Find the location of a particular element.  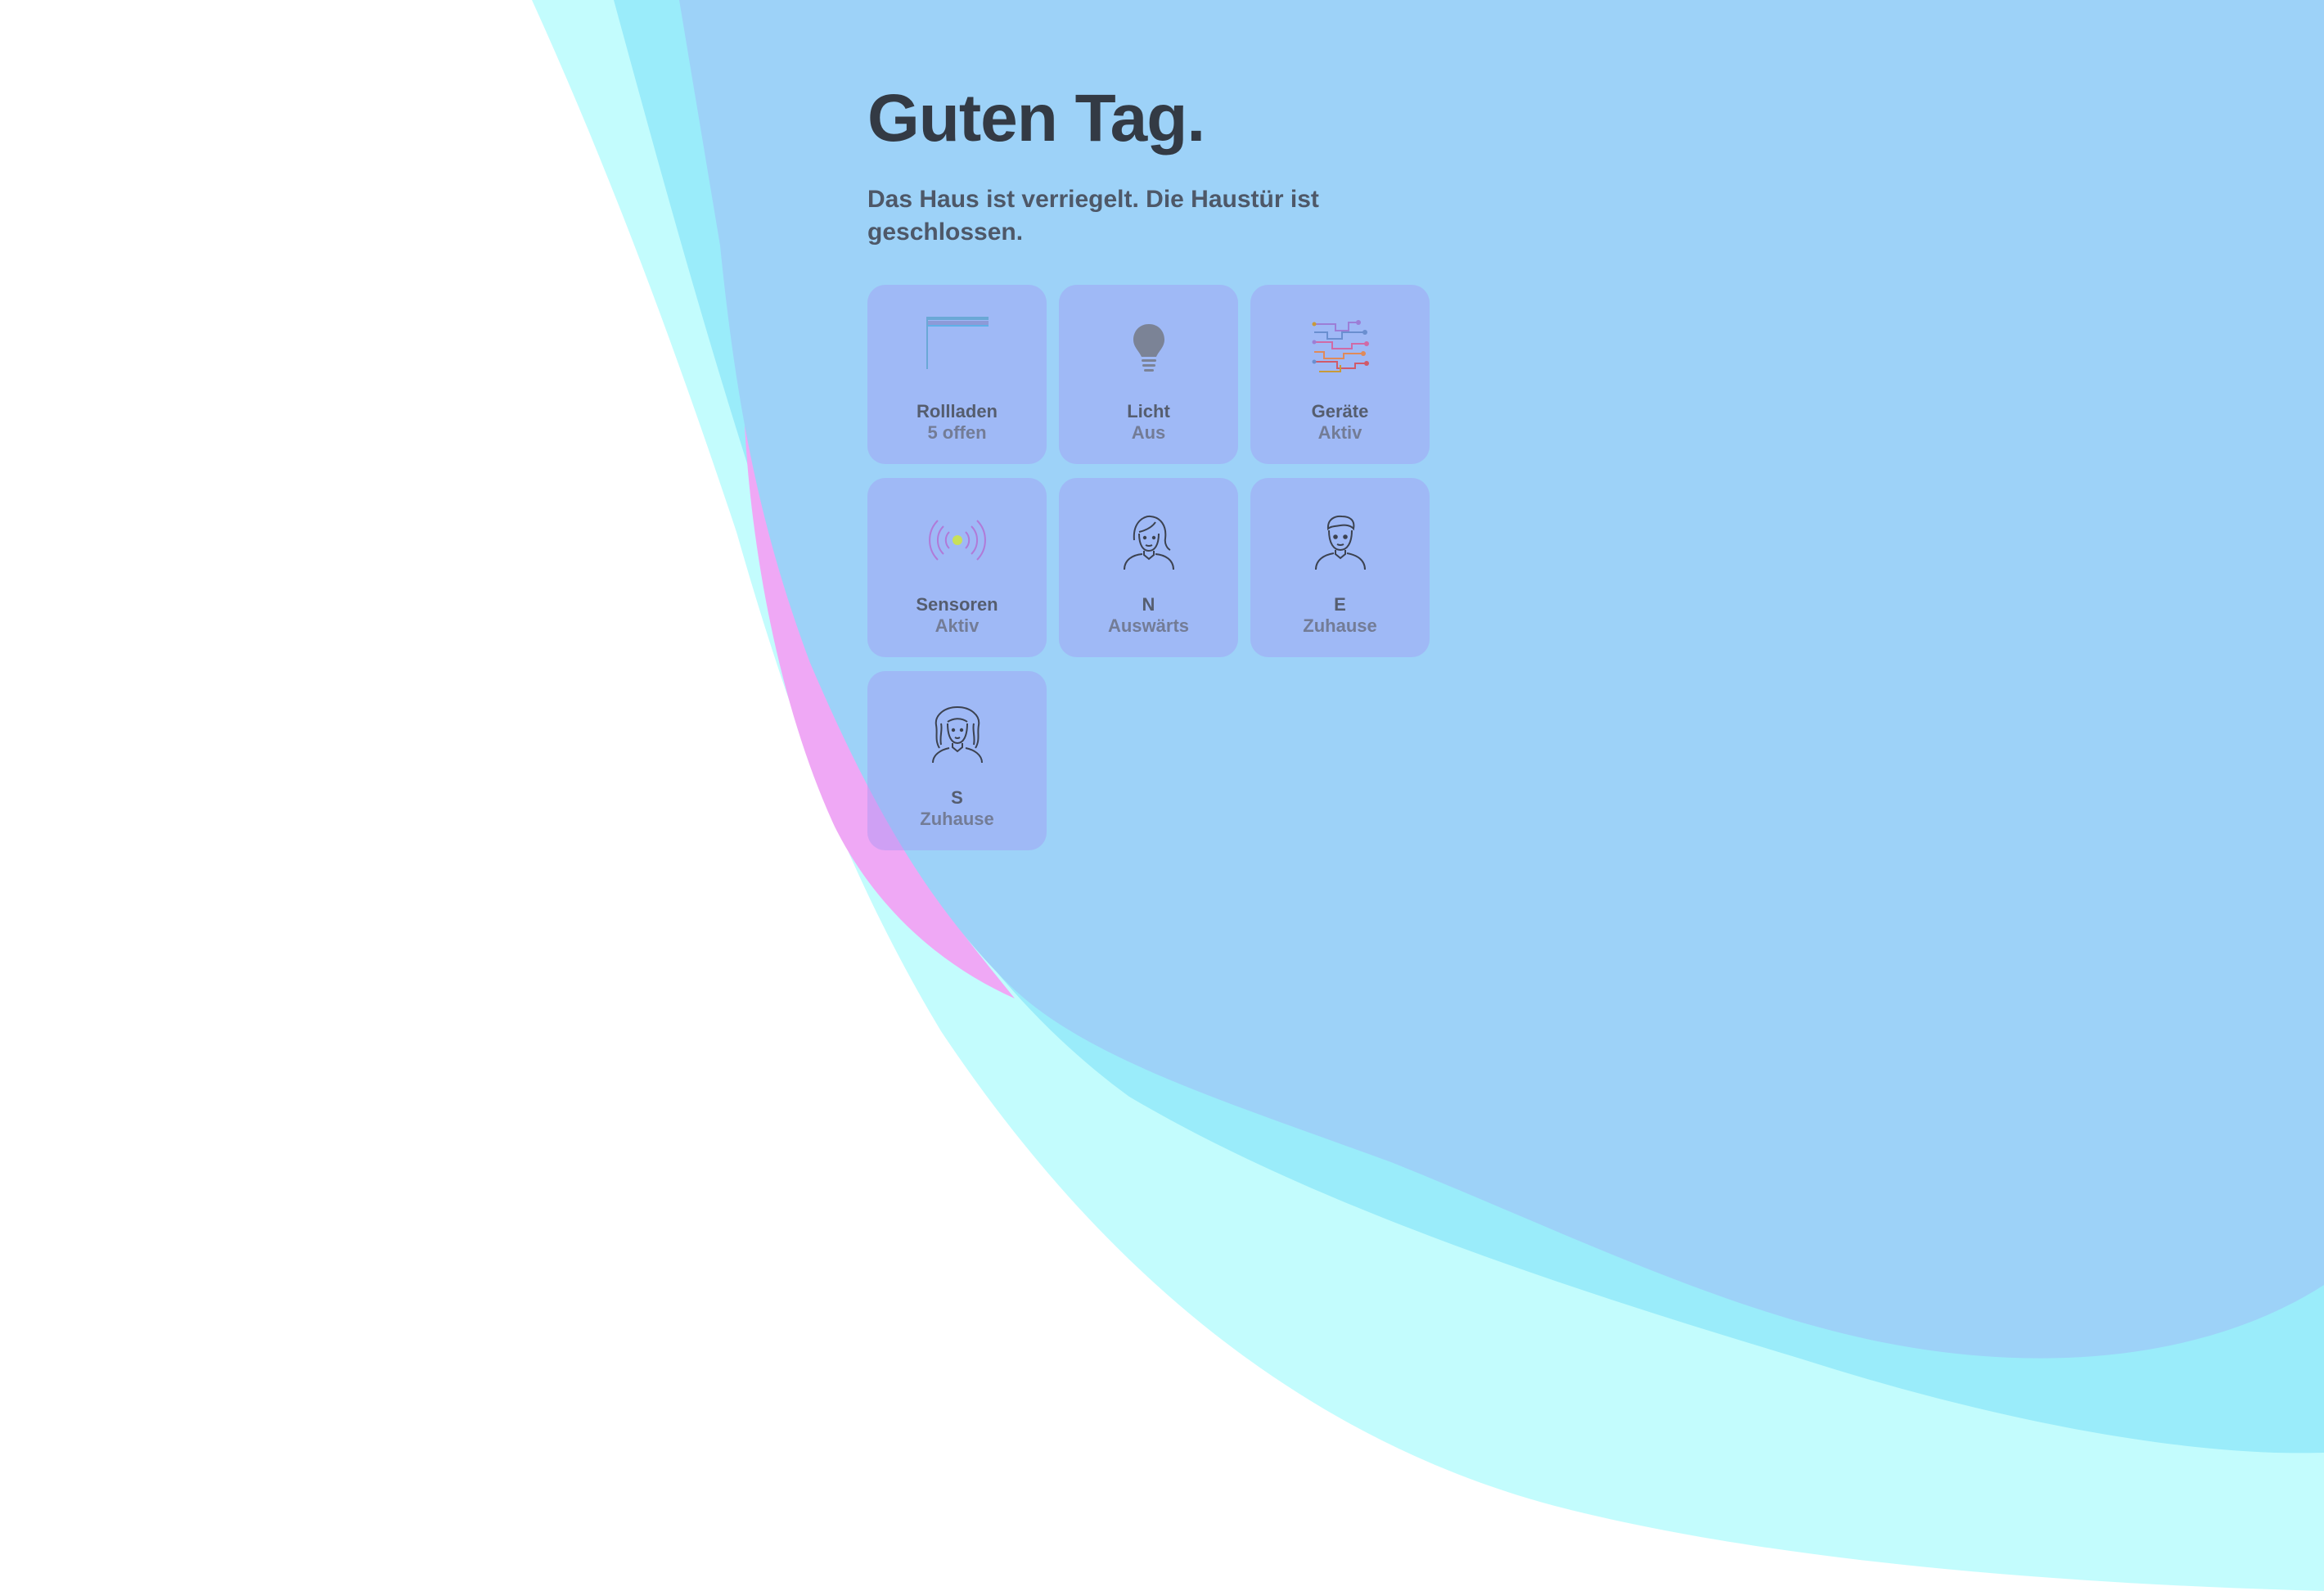

tile-label: Rollladen is located at coordinates (957, 411).